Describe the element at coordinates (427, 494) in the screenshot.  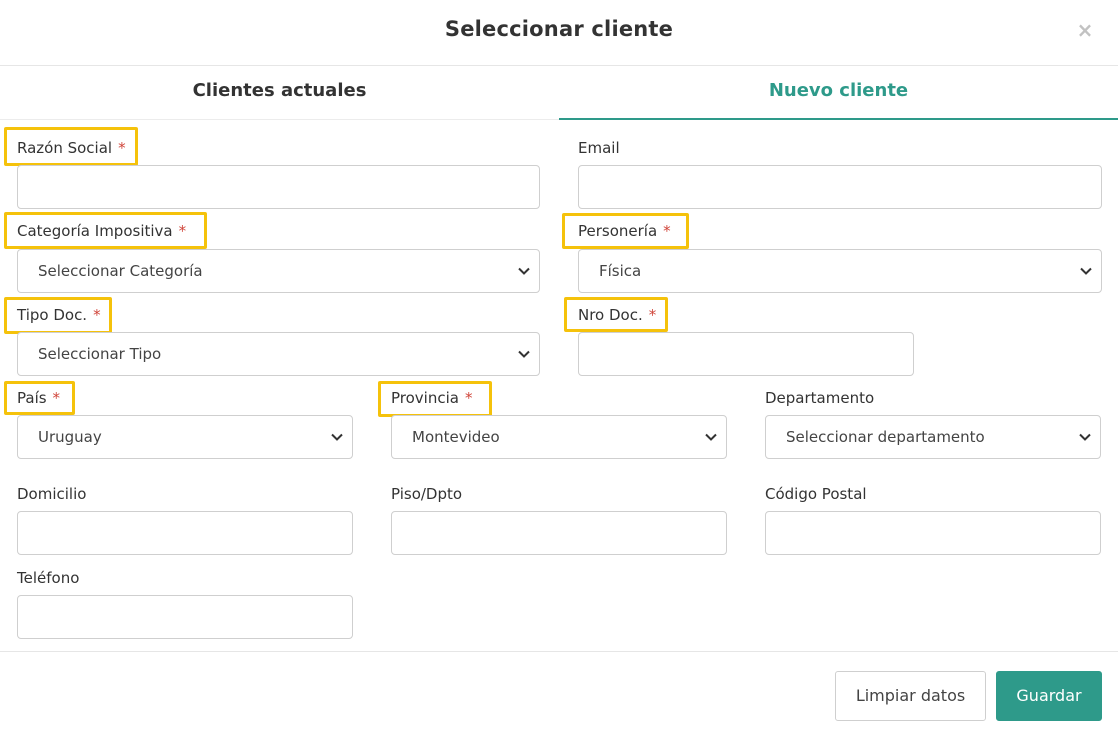
I see `piso-label: Piso/Dpto` at that location.